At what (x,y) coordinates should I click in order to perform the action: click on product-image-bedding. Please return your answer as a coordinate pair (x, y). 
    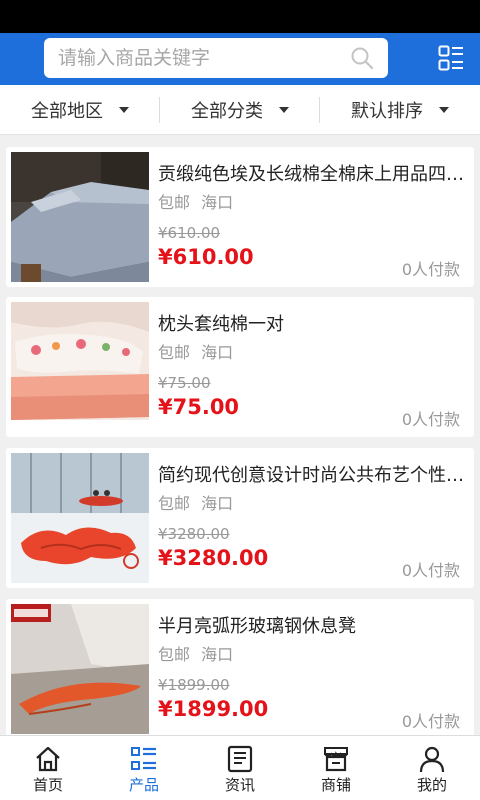
    Looking at the image, I should click on (80, 217).